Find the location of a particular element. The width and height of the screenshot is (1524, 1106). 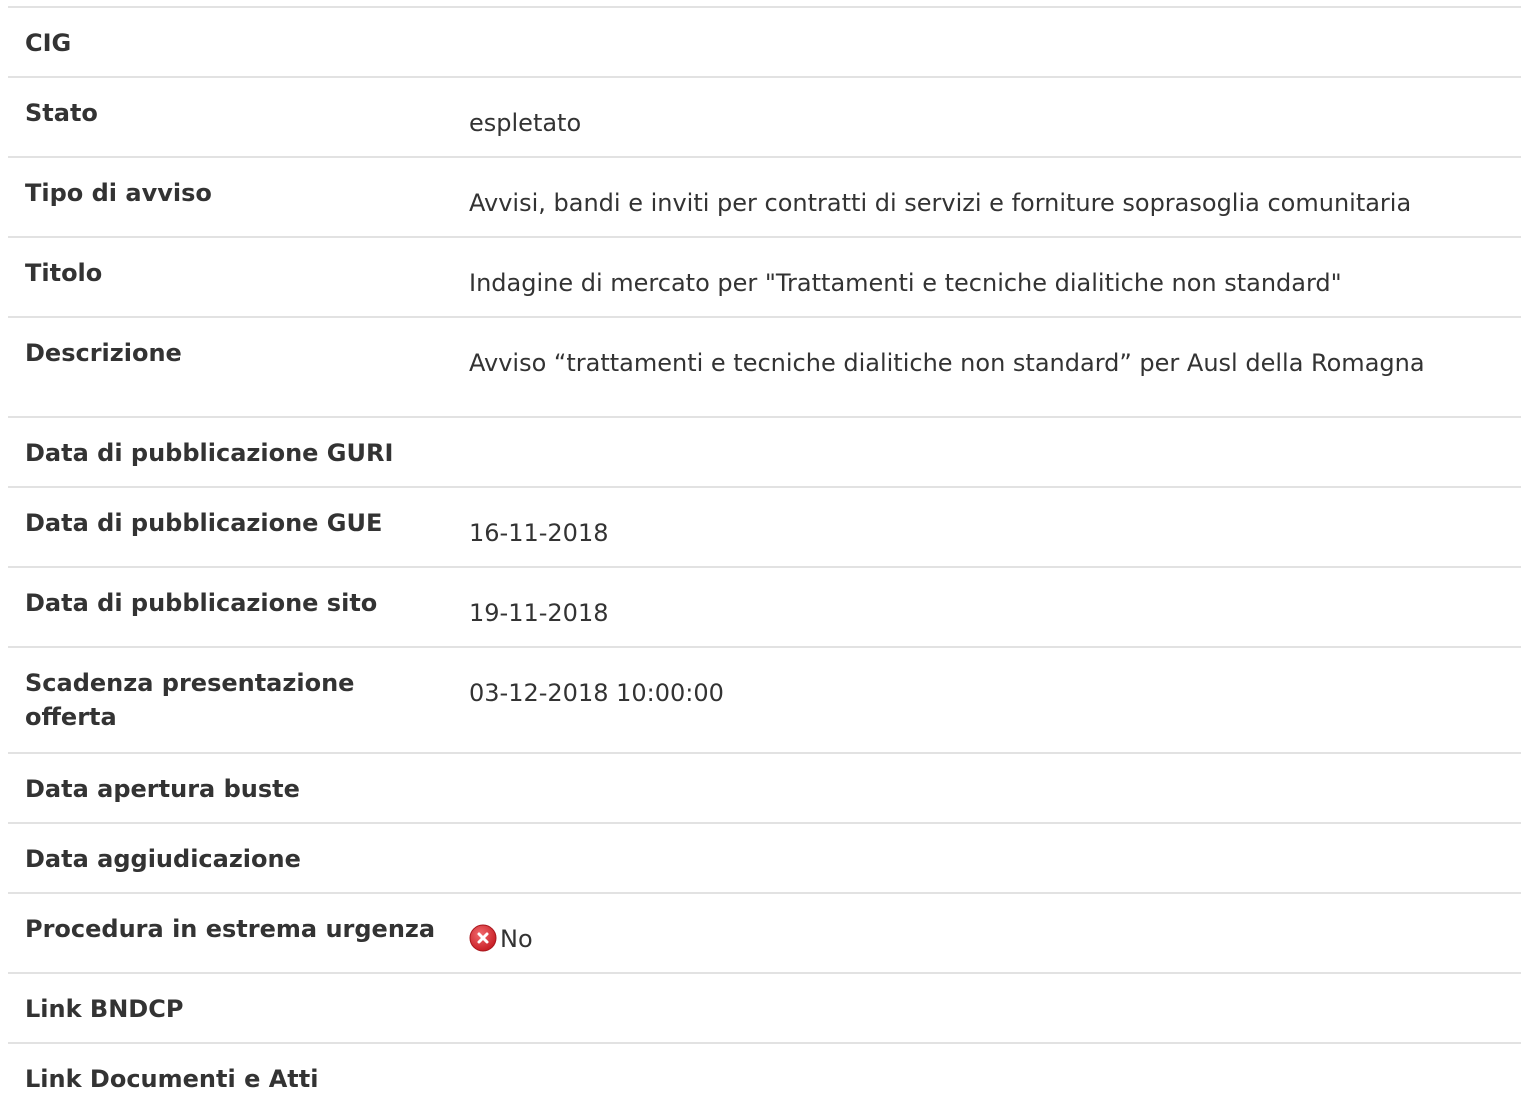

row-aggiudicazione: Data aggiudicazione is located at coordinates (764, 857).